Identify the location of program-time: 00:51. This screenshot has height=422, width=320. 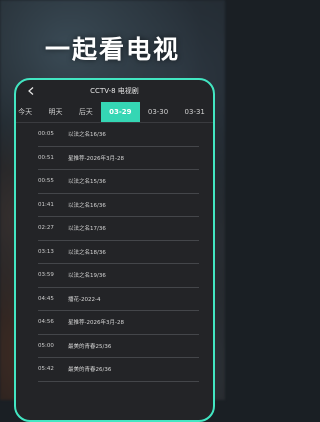
(46, 157).